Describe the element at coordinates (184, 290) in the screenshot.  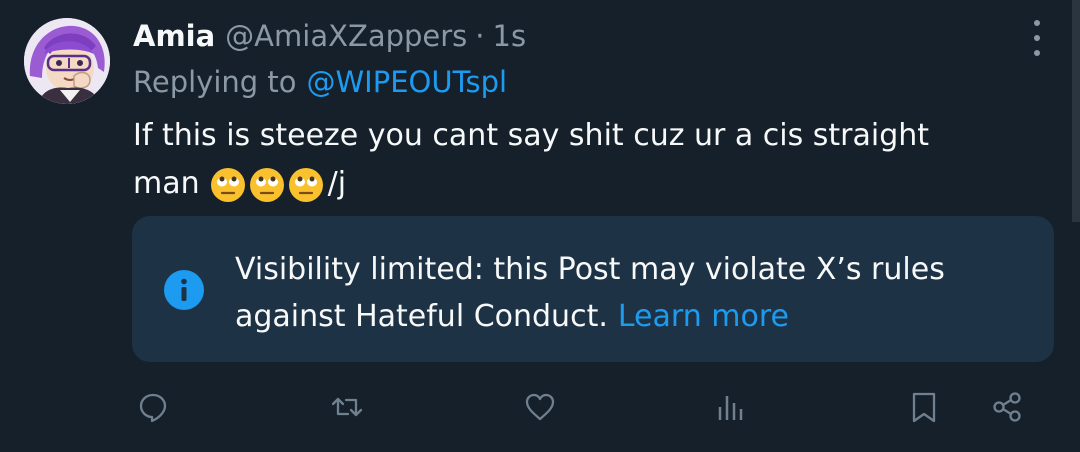
I see `info-icon` at that location.